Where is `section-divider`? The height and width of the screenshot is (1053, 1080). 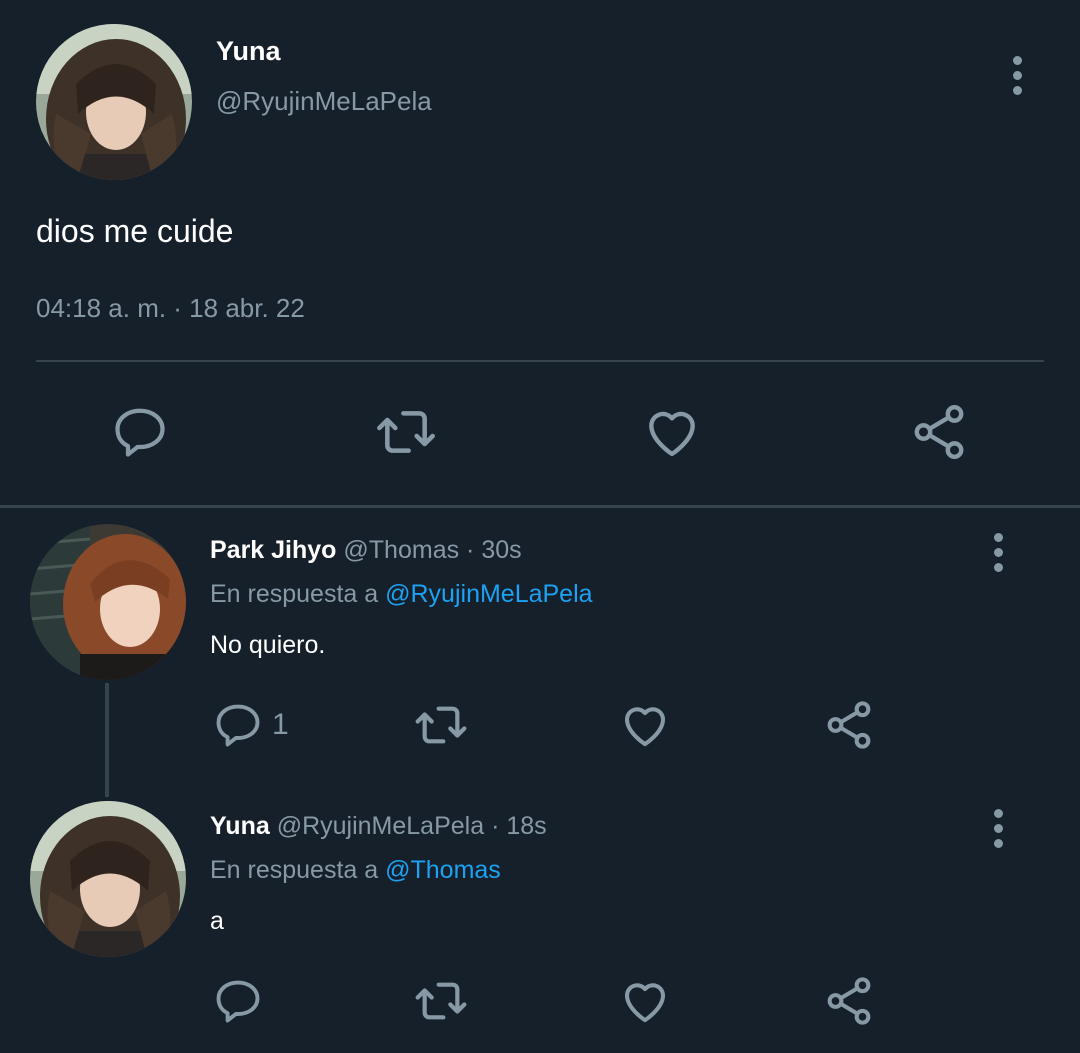 section-divider is located at coordinates (540, 506).